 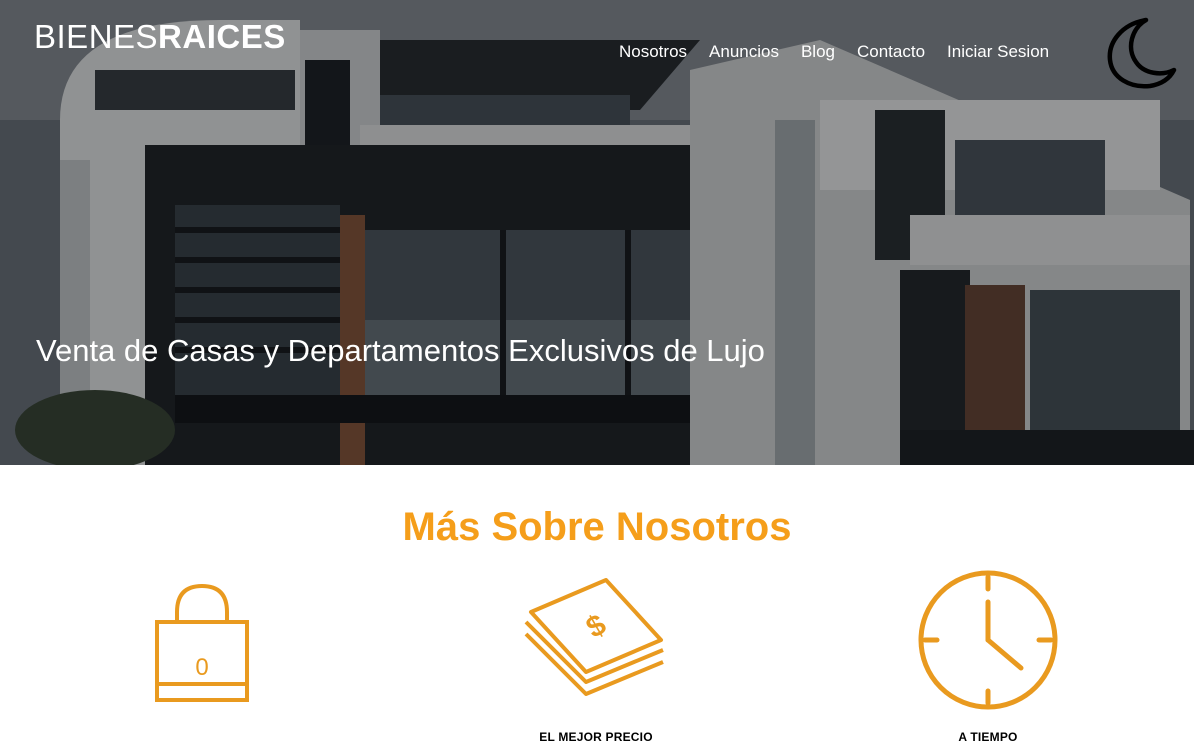 I want to click on lock-digit: 0, so click(x=201, y=667).